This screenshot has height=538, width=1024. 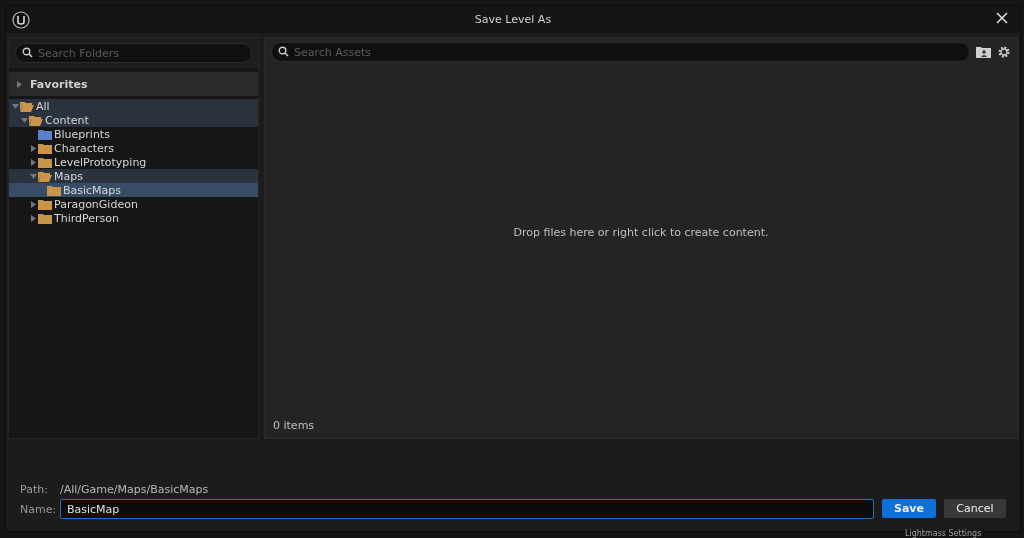 I want to click on path-label: Path:, so click(x=34, y=489).